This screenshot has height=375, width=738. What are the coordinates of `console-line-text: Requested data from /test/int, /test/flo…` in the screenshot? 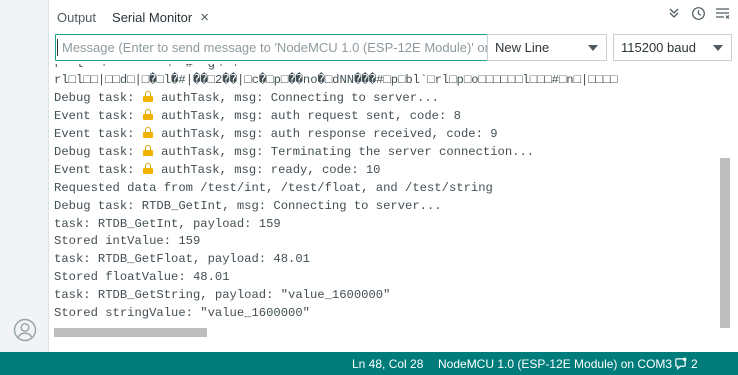 It's located at (273, 187).